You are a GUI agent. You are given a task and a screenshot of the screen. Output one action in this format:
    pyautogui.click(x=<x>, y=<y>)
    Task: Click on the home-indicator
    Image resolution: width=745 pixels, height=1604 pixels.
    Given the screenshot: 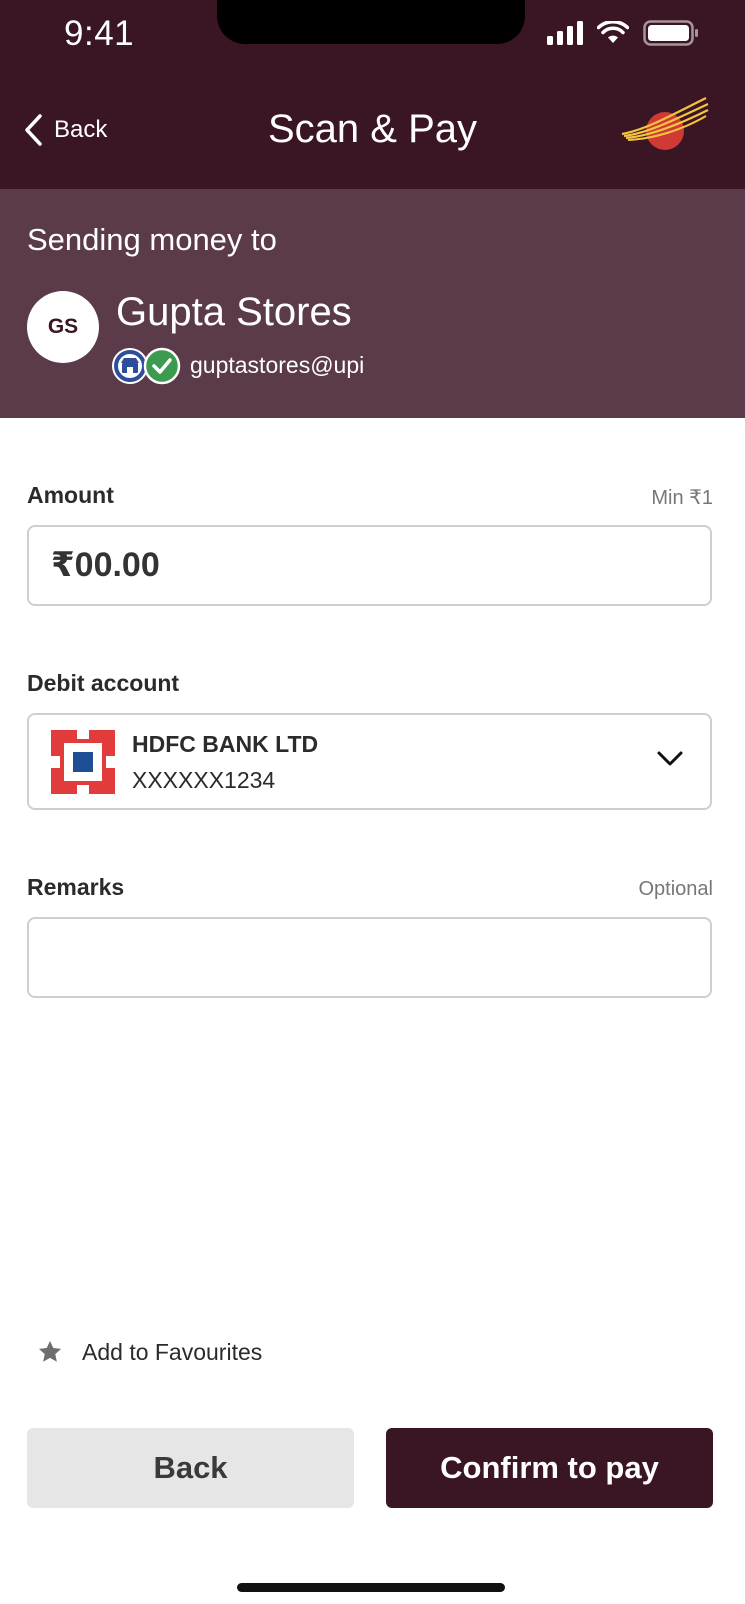 What is the action you would take?
    pyautogui.click(x=371, y=1587)
    